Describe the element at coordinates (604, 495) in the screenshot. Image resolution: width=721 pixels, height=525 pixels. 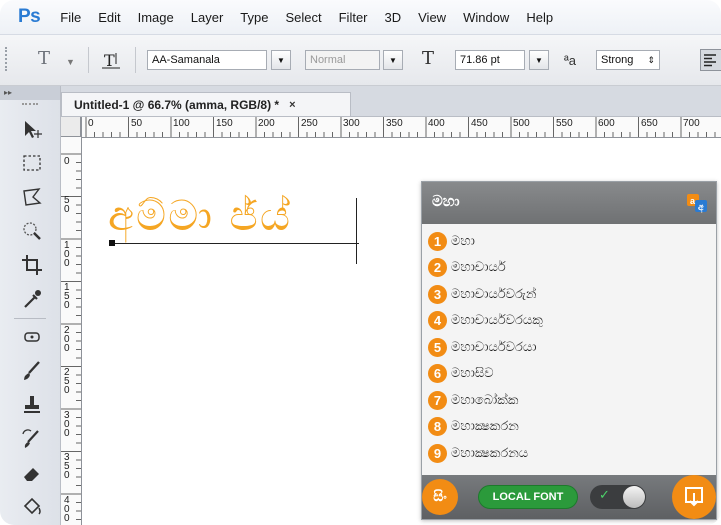
I see `check-icon: ✓` at that location.